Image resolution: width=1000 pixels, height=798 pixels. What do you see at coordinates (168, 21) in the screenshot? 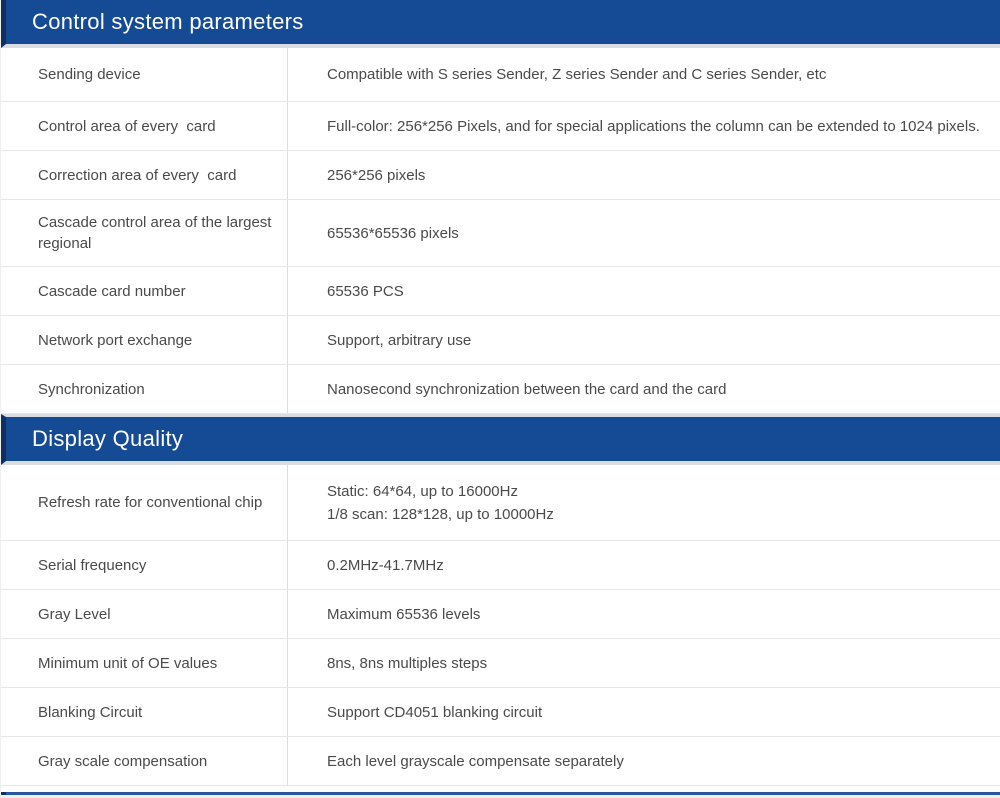
I see `section-title: Control system parameters` at bounding box center [168, 21].